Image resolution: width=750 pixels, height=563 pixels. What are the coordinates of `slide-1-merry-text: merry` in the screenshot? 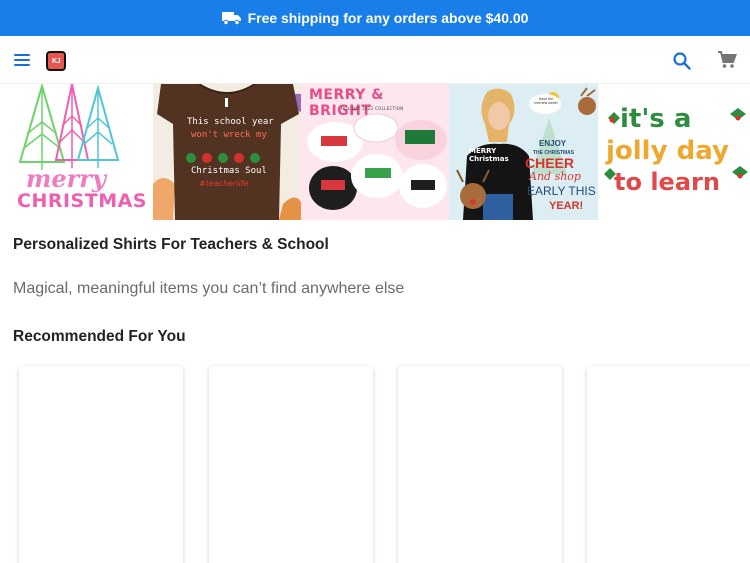 It's located at (66, 178).